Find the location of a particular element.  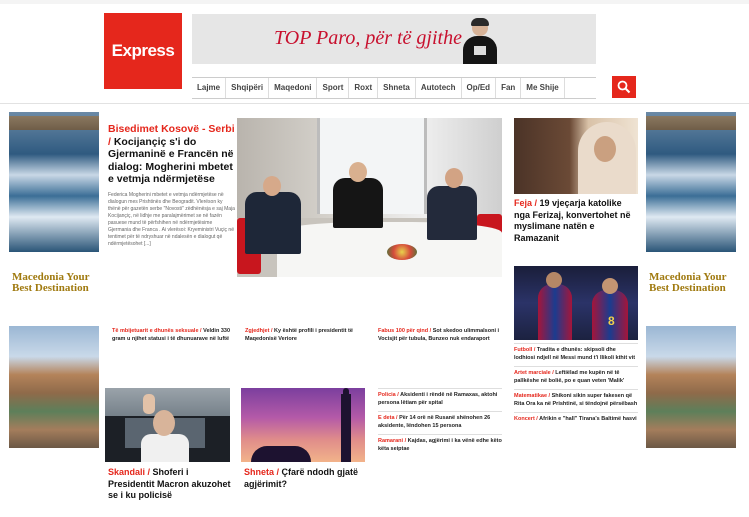

top-strip is located at coordinates (374, 2).